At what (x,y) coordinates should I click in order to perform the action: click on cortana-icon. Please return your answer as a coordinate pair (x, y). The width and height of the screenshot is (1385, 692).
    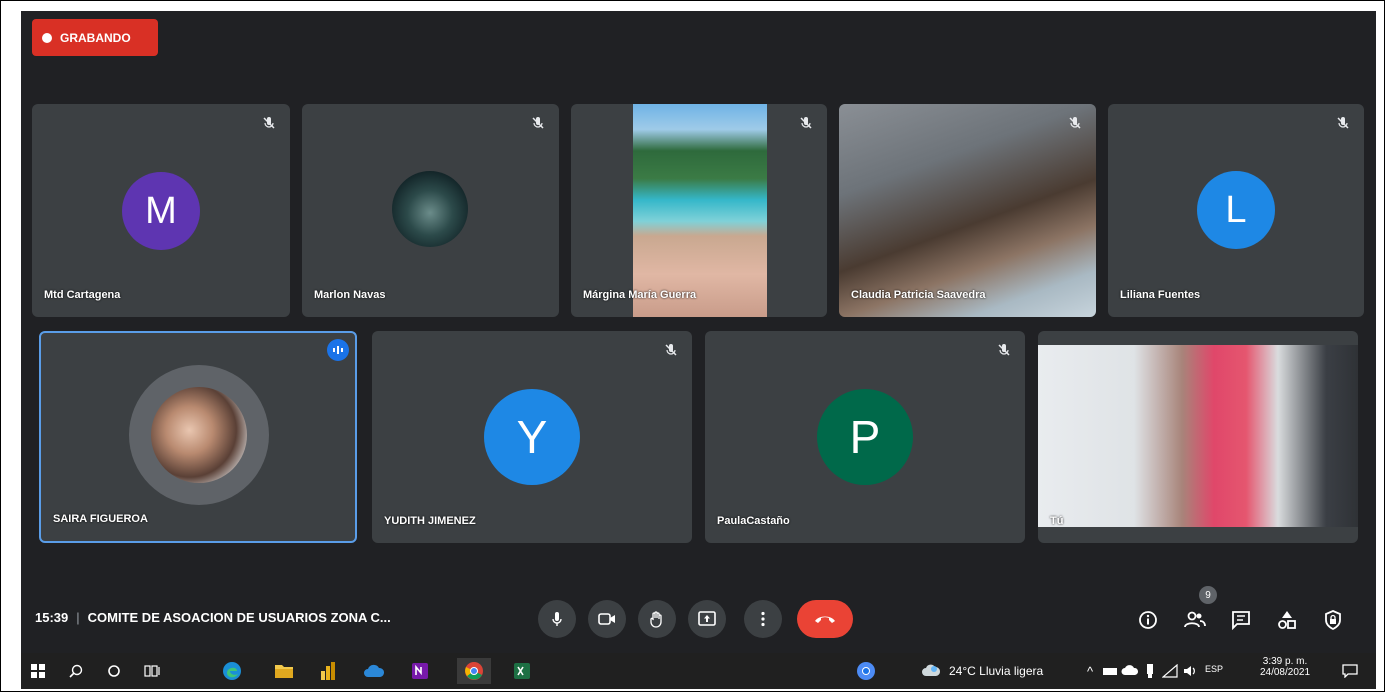
    Looking at the image, I should click on (114, 671).